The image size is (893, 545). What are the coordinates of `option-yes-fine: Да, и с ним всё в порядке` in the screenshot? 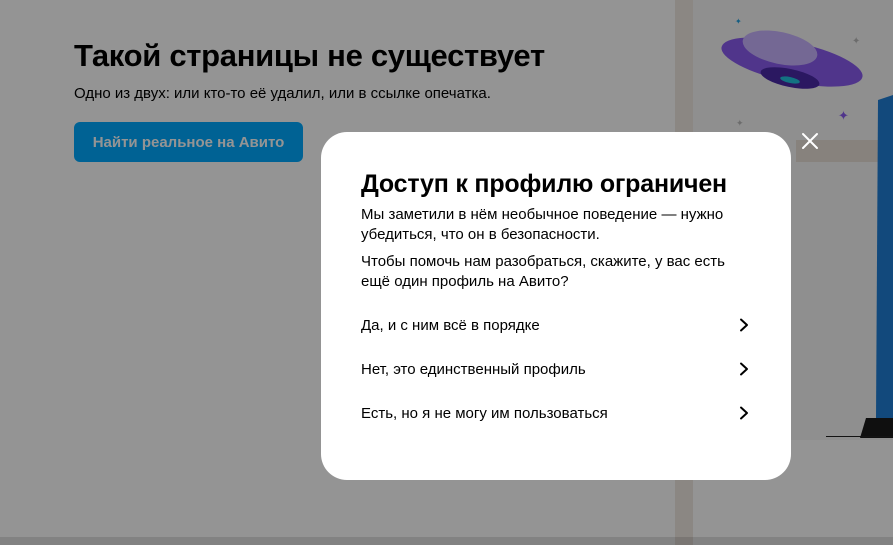 It's located at (556, 325).